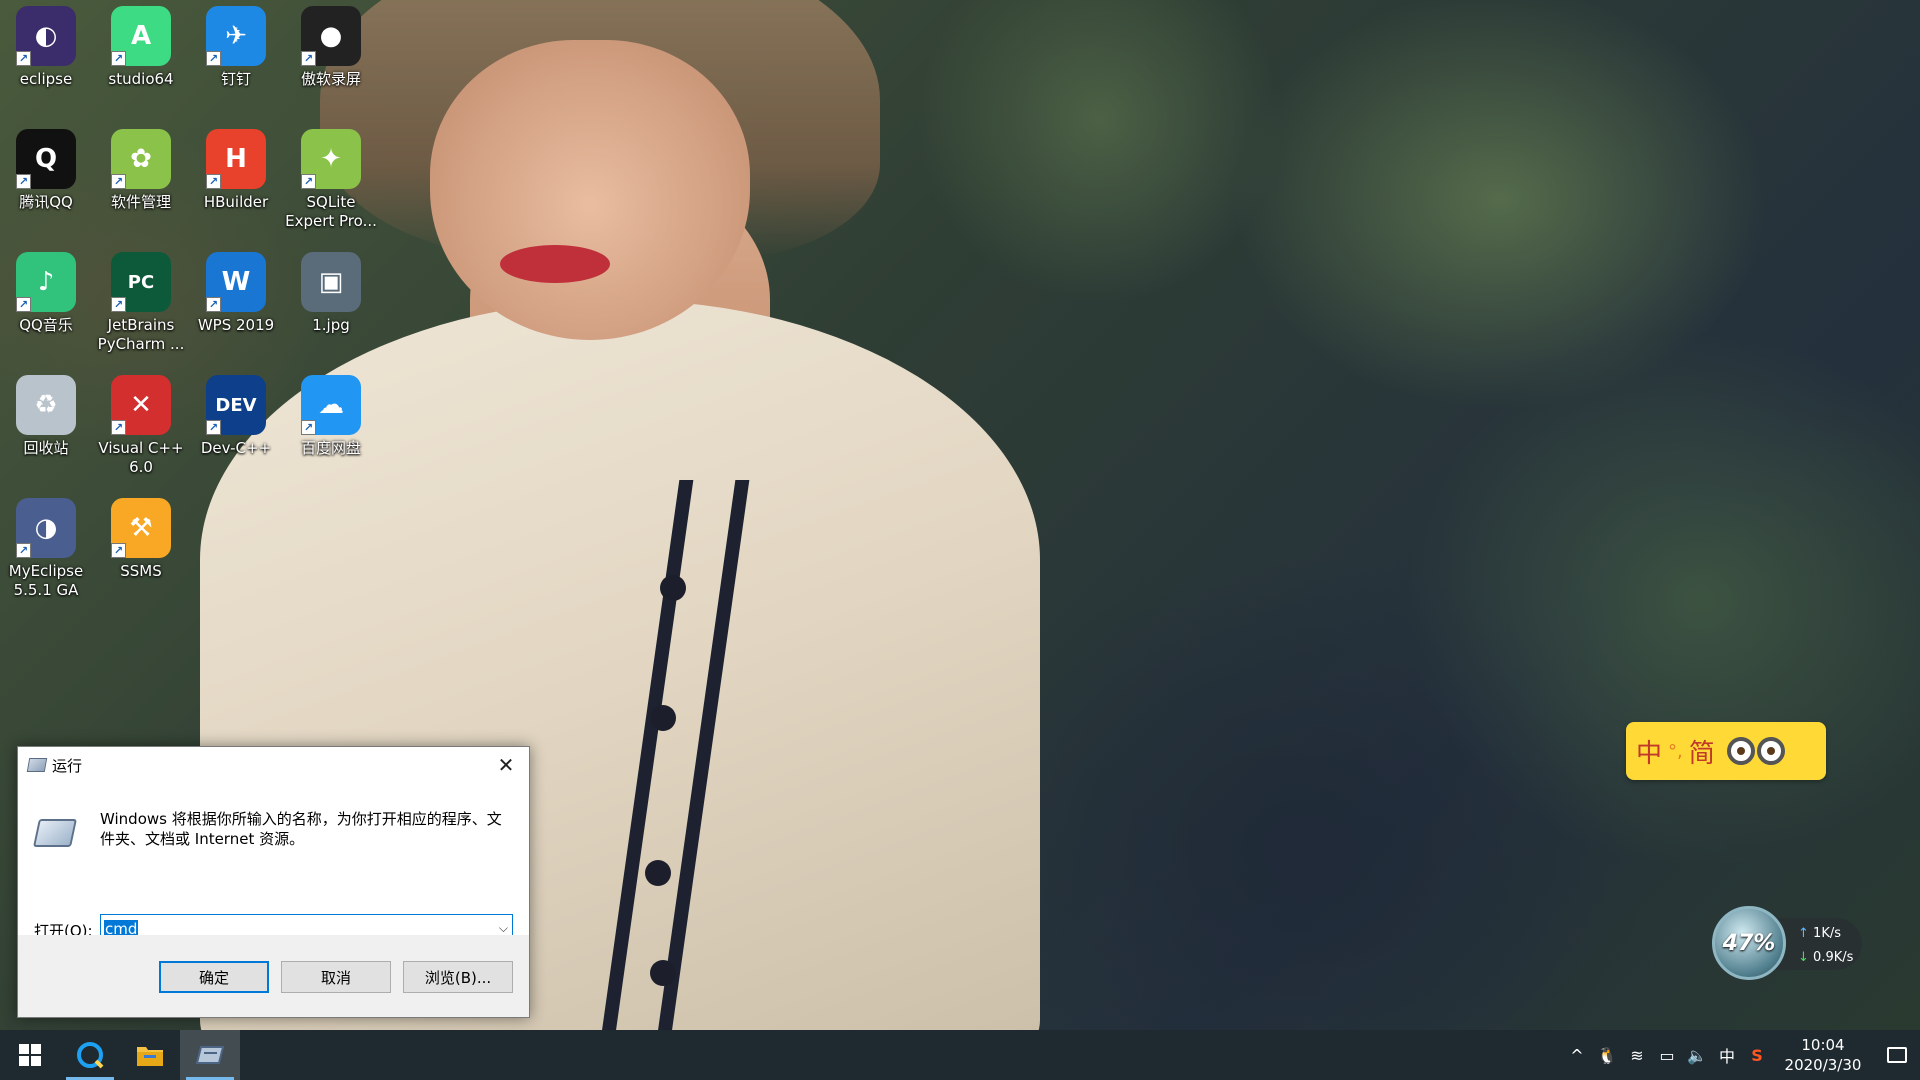  What do you see at coordinates (46, 45) in the screenshot?
I see `desktop-icon: ◐ ↗ eclipse` at bounding box center [46, 45].